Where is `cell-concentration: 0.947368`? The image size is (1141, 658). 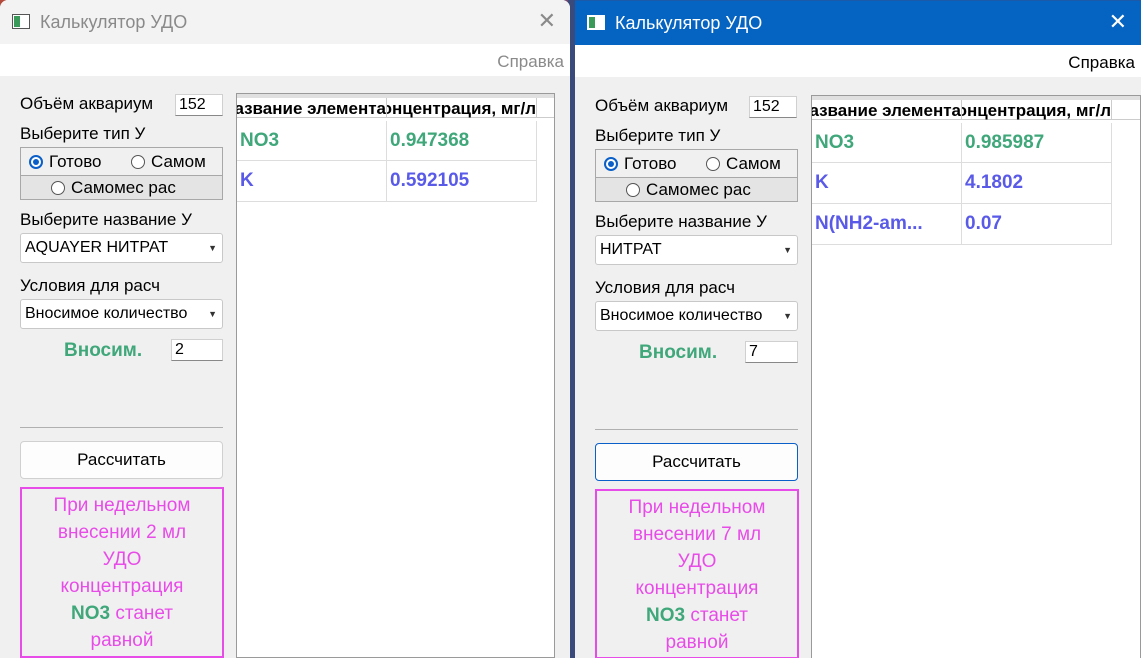
cell-concentration: 0.947368 is located at coordinates (462, 141).